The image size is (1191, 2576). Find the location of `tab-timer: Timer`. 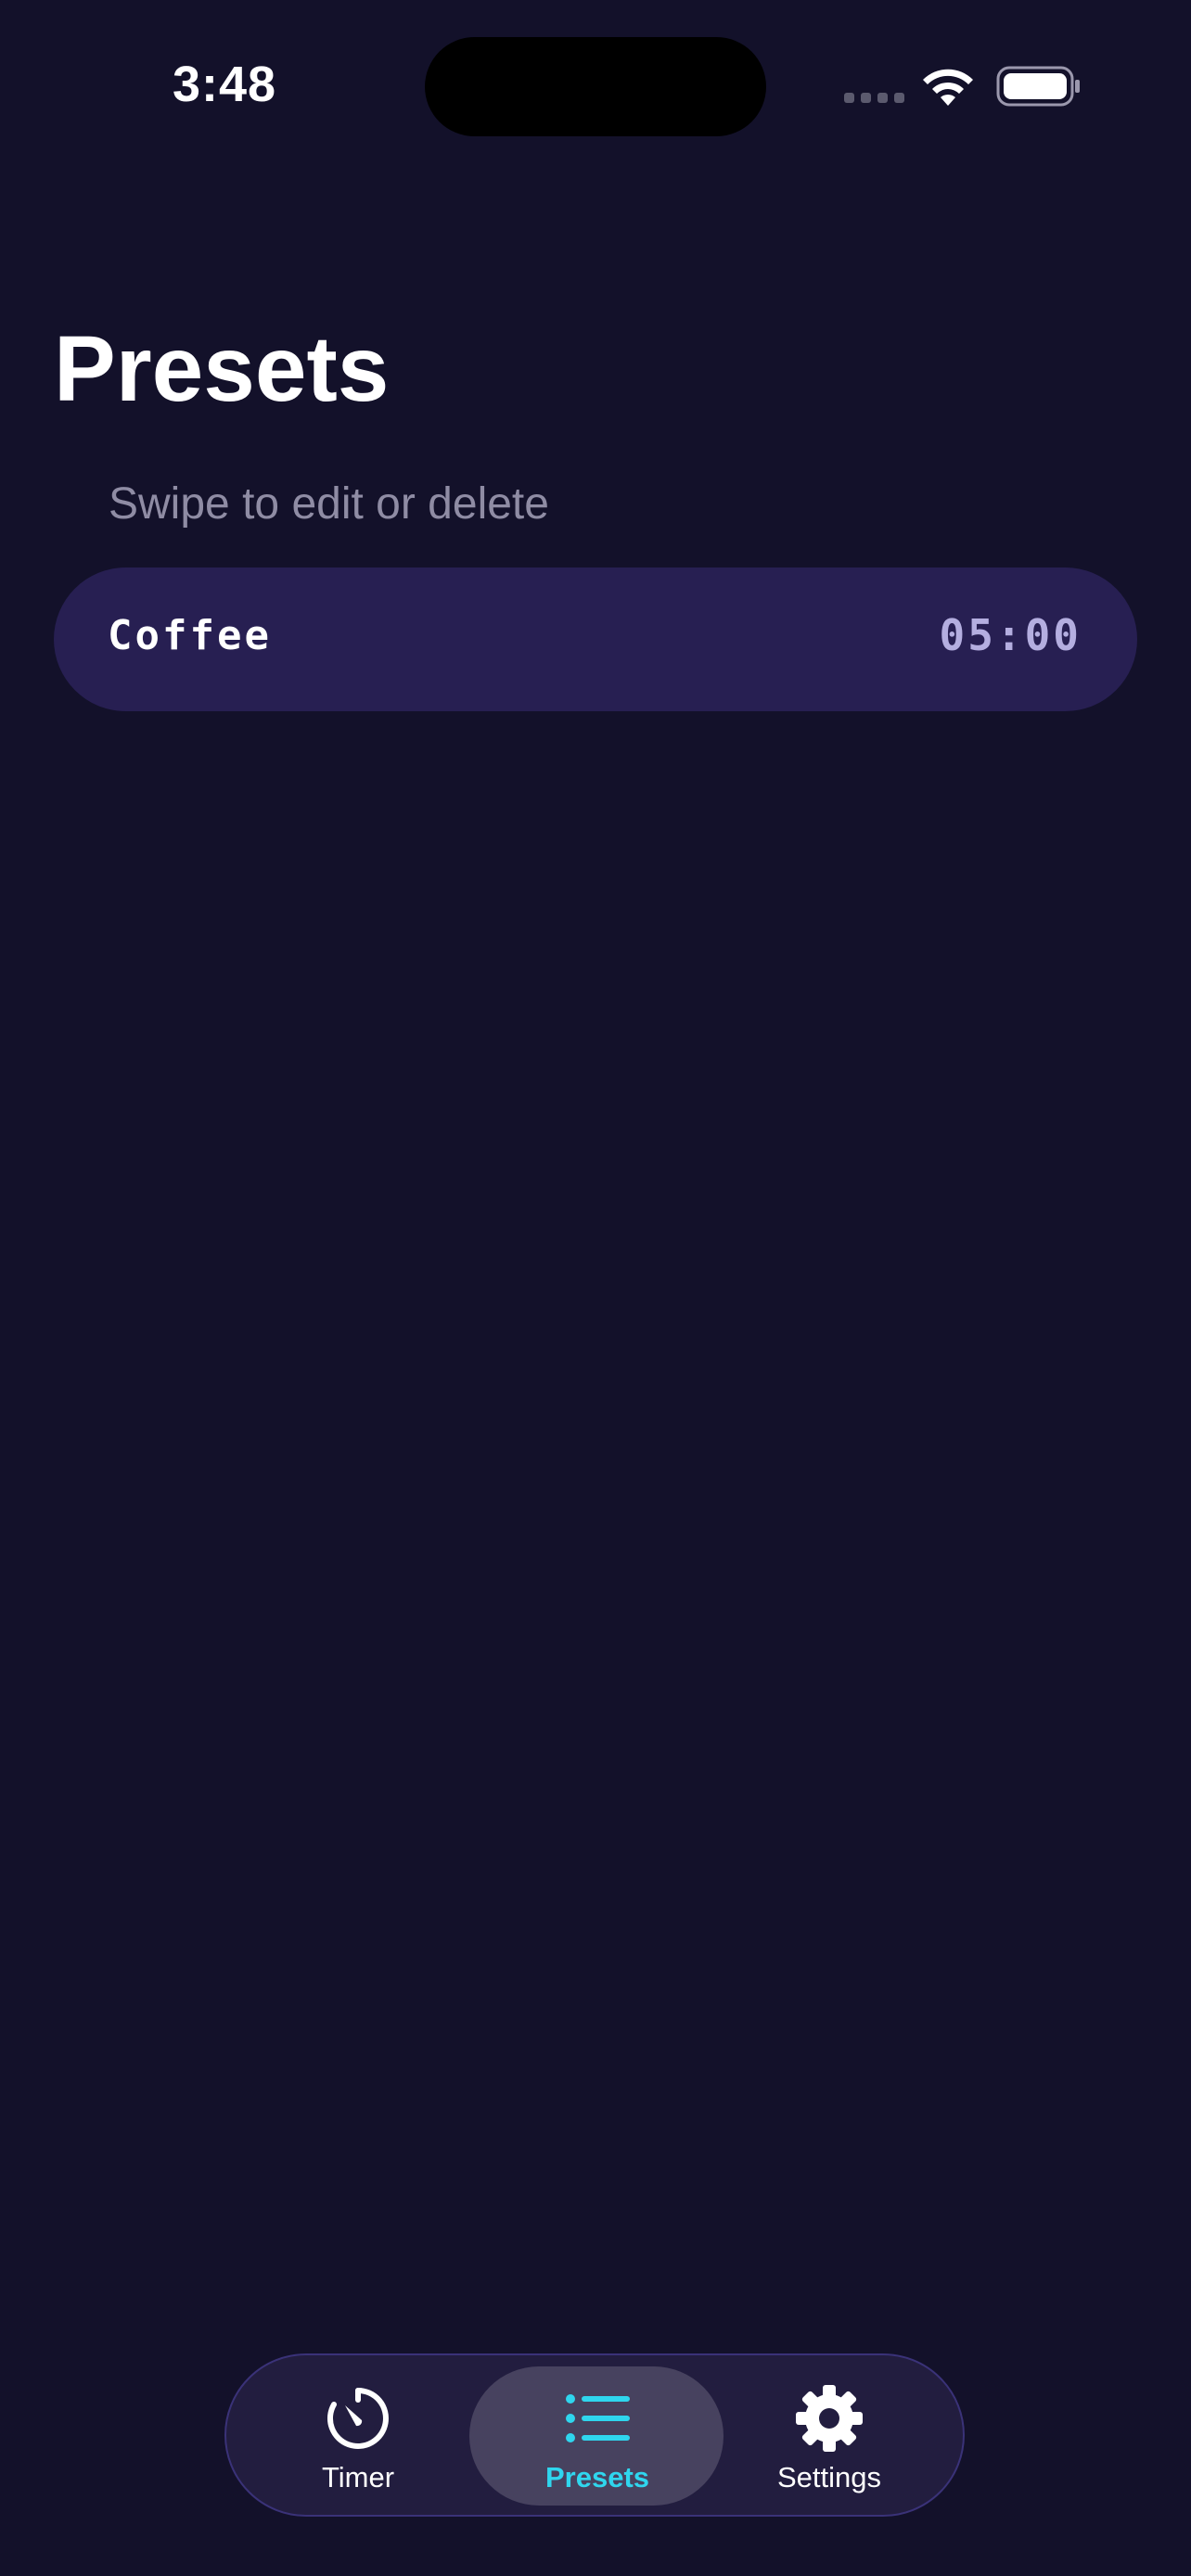

tab-timer: Timer is located at coordinates (358, 2435).